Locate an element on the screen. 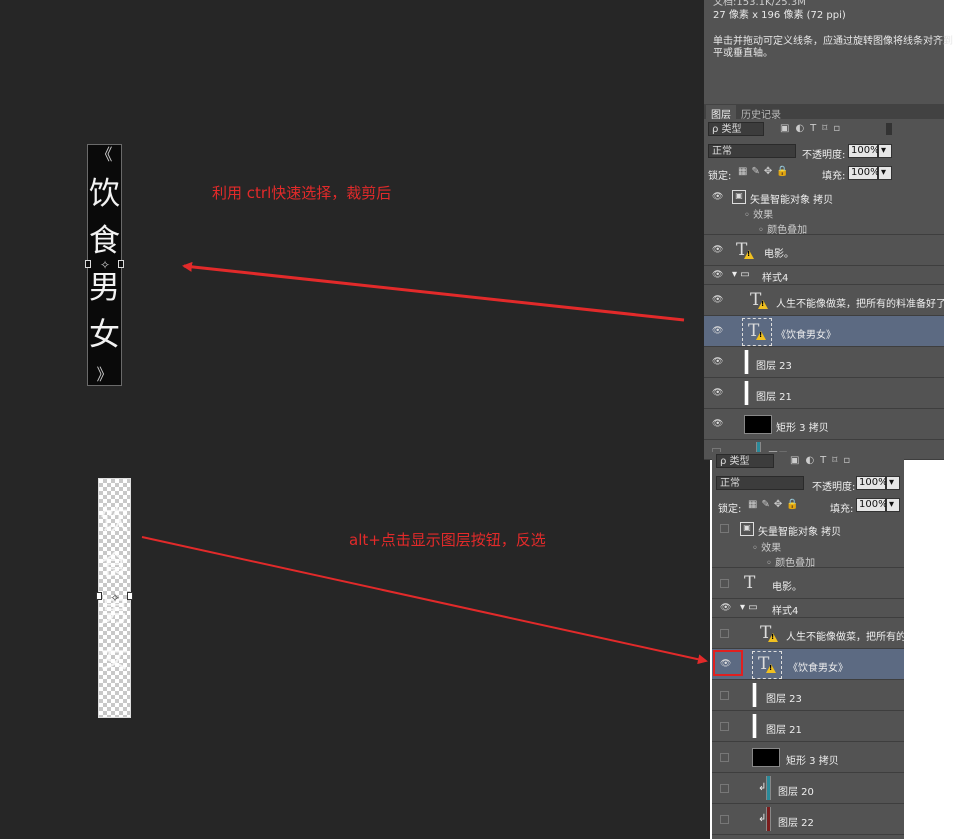 This screenshot has height=839, width=962. arrow-top is located at coordinates (433, 291).